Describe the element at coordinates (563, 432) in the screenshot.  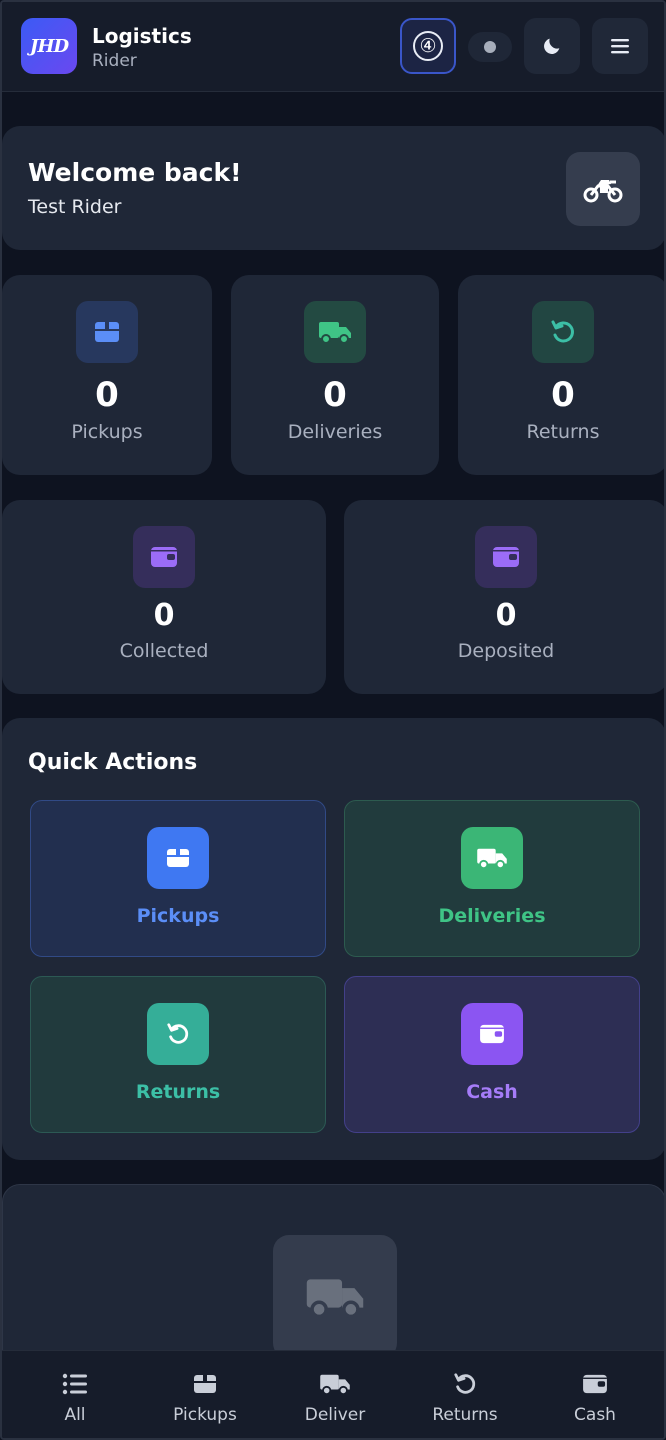
I see `stat-label: Returns` at that location.